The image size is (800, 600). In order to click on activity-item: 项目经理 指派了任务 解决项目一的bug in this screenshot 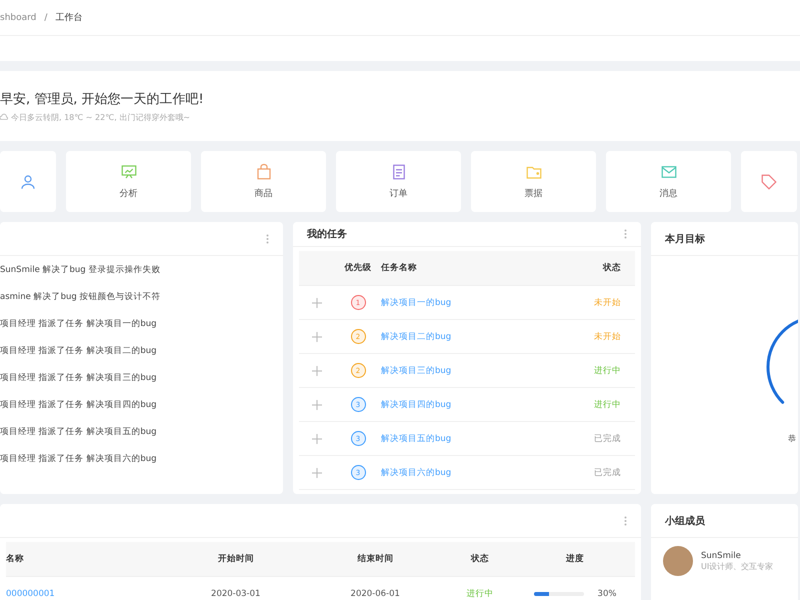, I will do `click(79, 324)`.